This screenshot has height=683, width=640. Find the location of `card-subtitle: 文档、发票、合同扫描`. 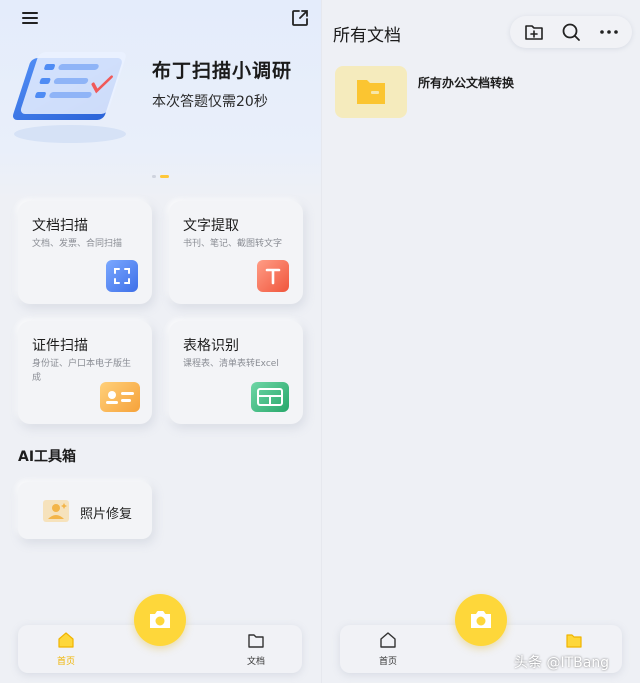

card-subtitle: 文档、发票、合同扫描 is located at coordinates (77, 244).